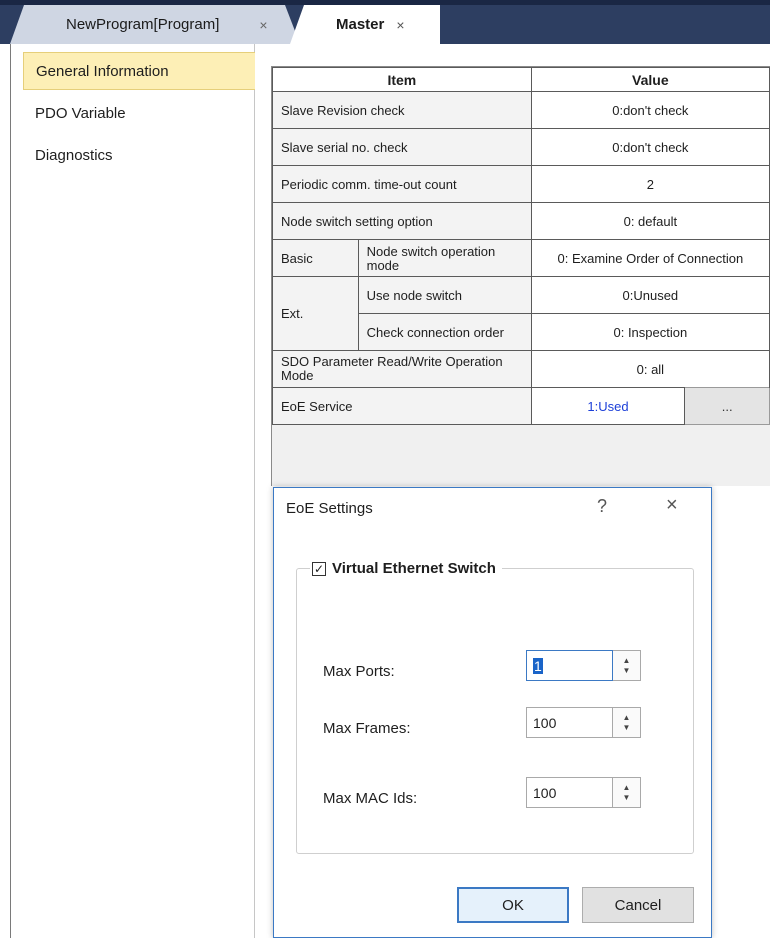 The image size is (770, 938). What do you see at coordinates (367, 728) in the screenshot?
I see `max-frames-label: Max Frames:` at bounding box center [367, 728].